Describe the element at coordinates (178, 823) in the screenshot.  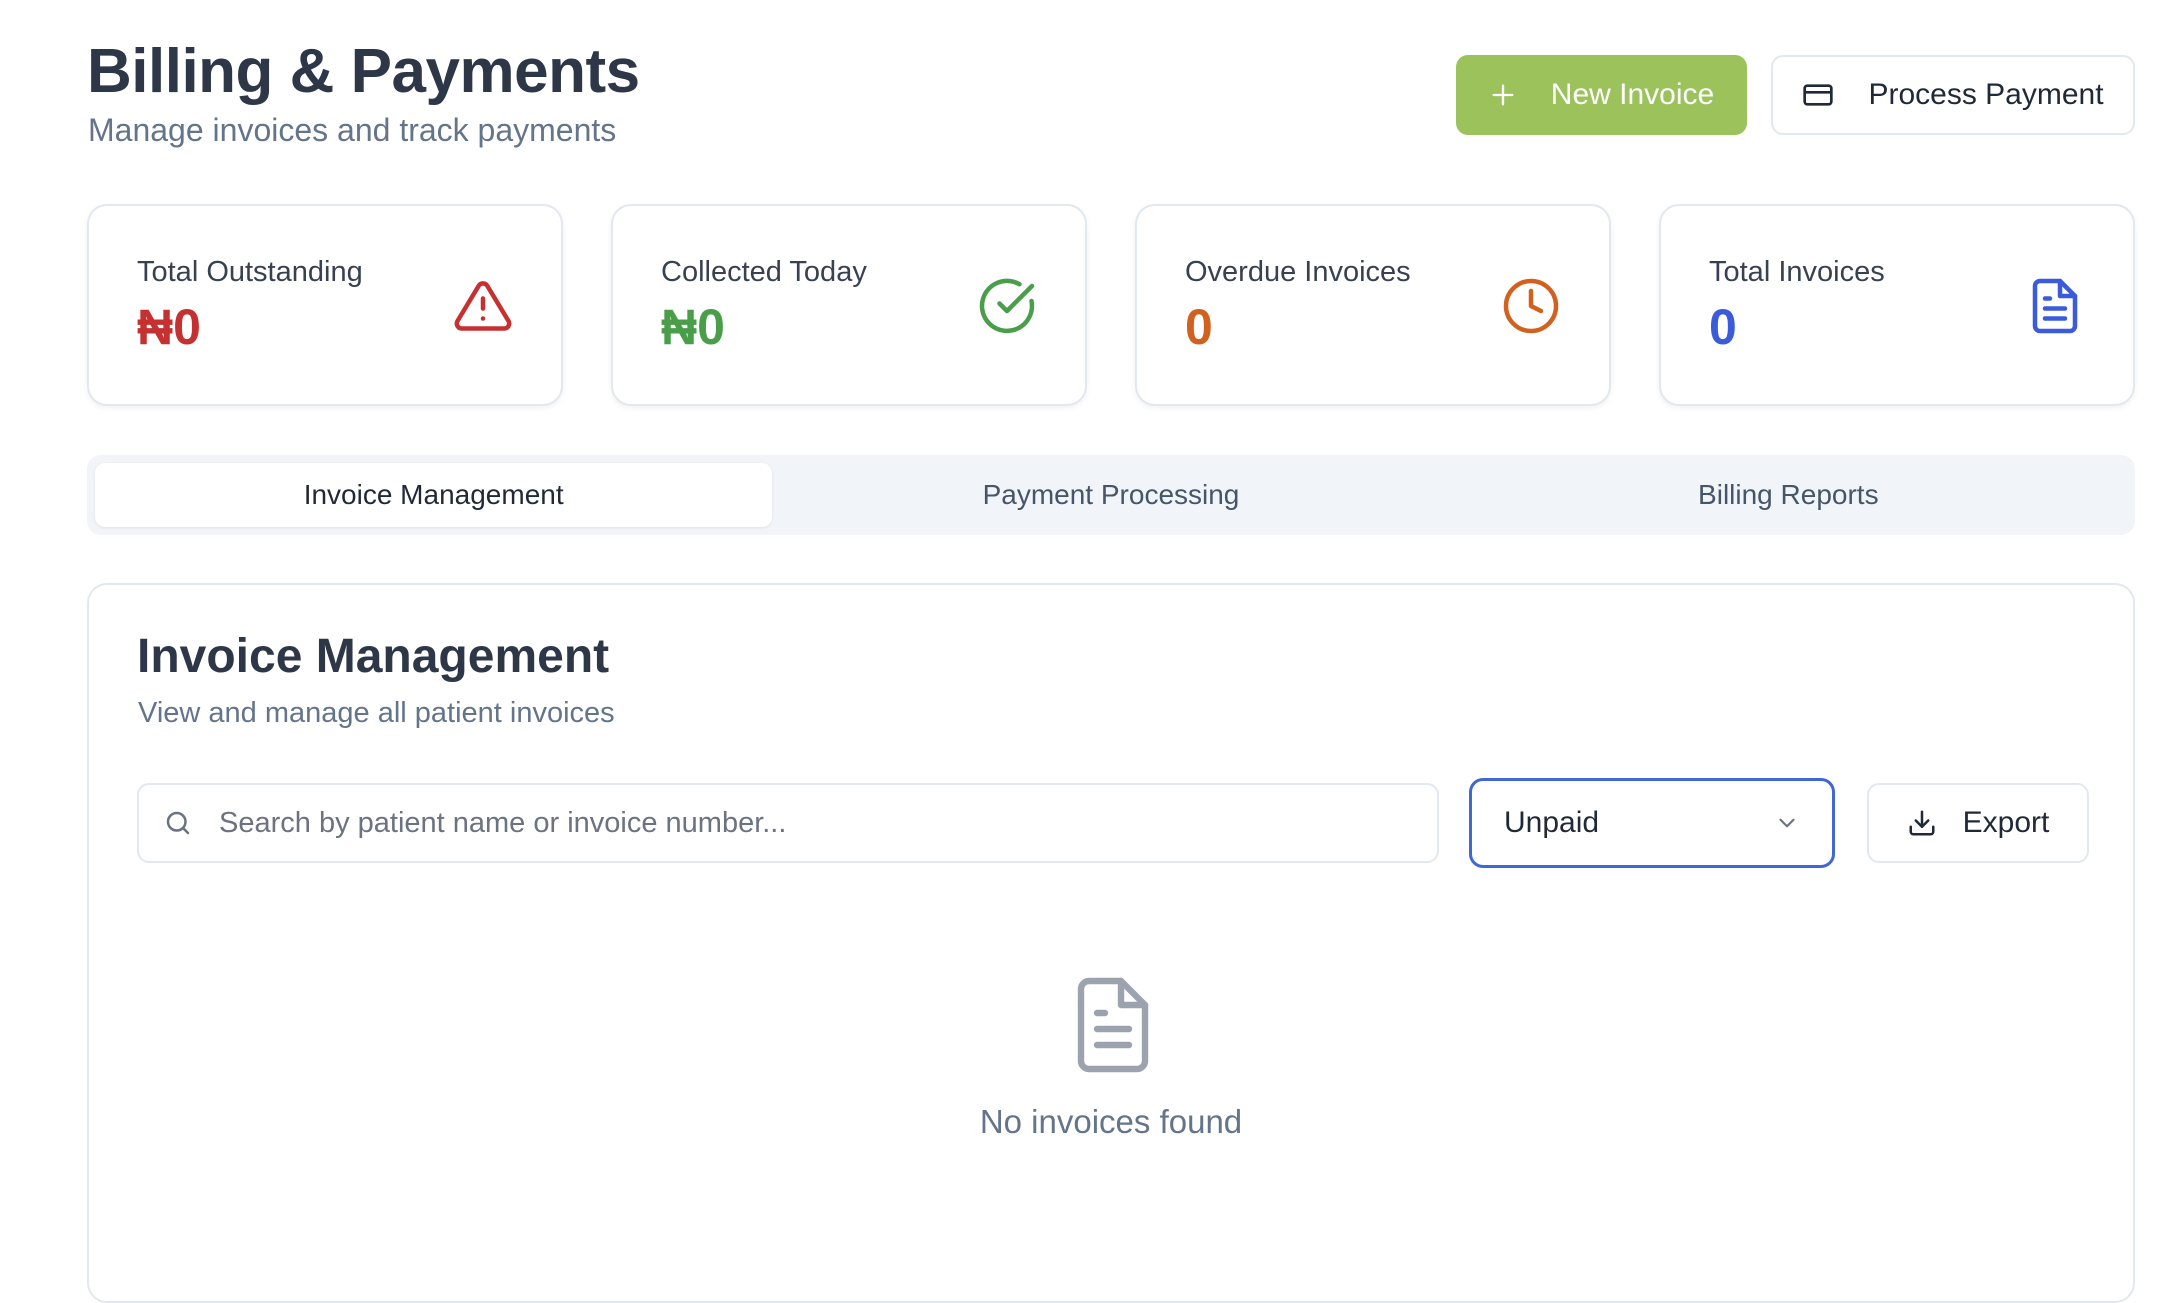
I see `search-icon` at that location.